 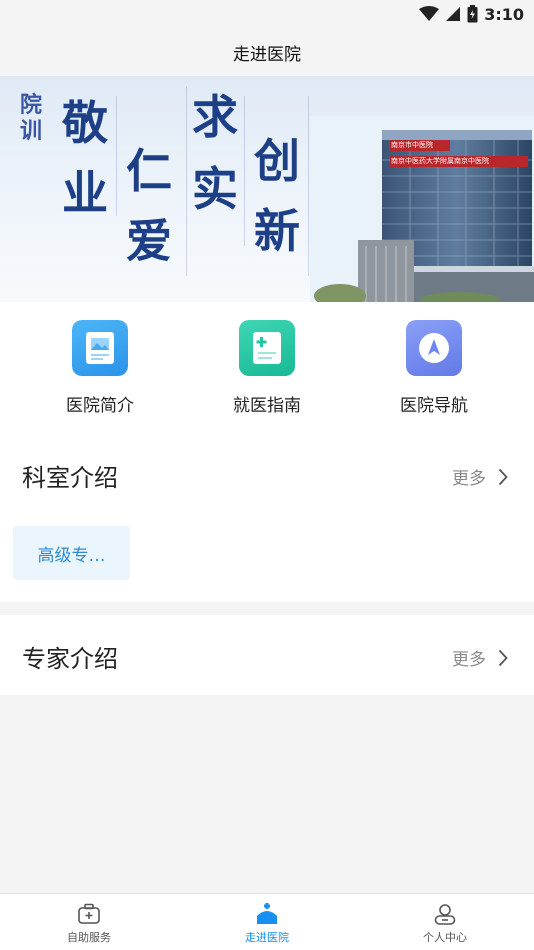 I want to click on bottom-navigation: 自助服务 走进医院 个人中心, so click(x=267, y=921).